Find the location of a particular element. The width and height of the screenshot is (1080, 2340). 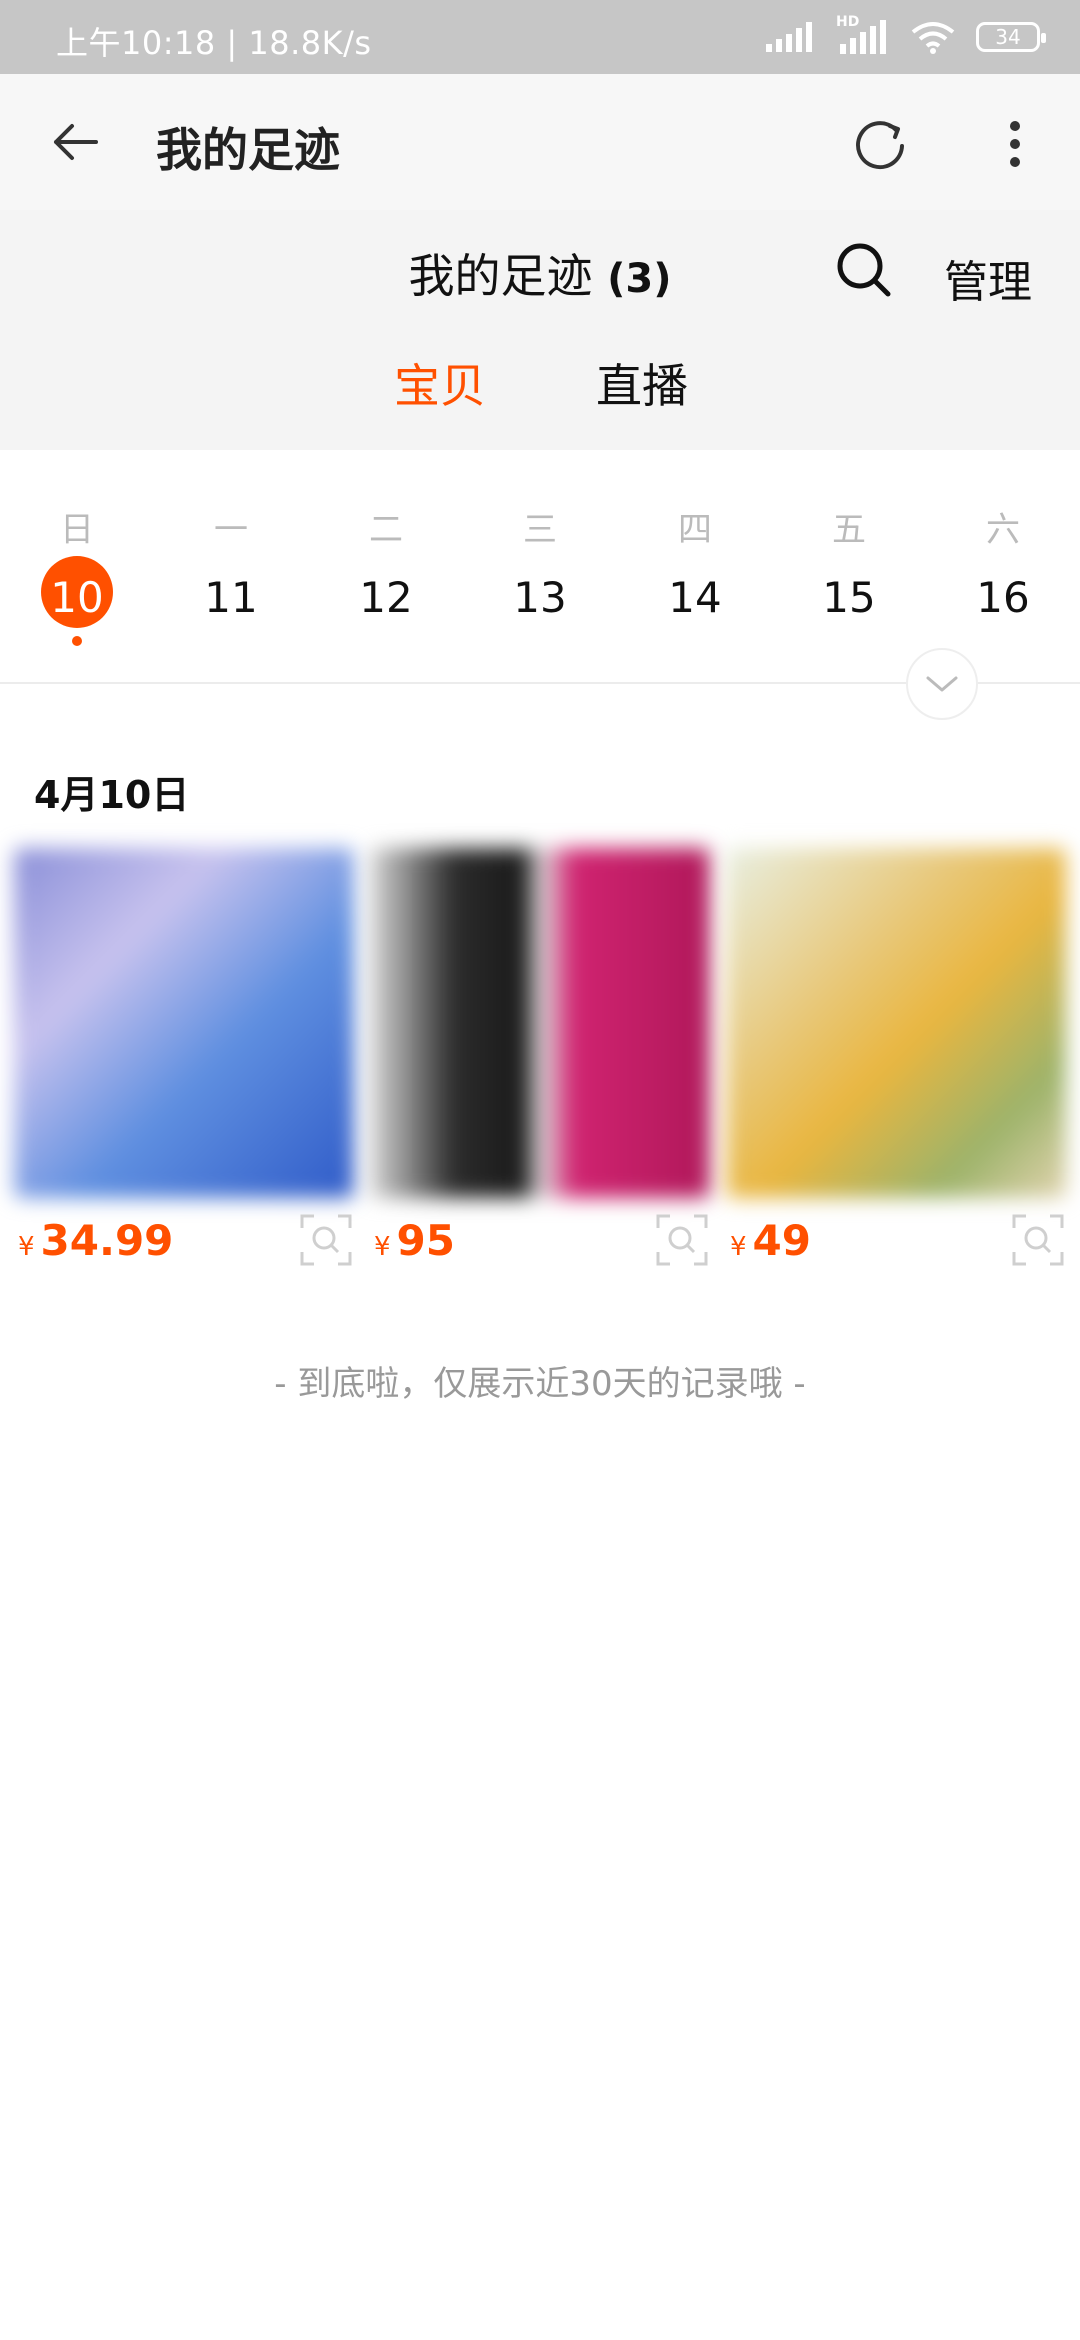

week-calendar: 日 10 一 11 二 12 三 13 四 14 五 15 六 16 is located at coordinates (540, 567).